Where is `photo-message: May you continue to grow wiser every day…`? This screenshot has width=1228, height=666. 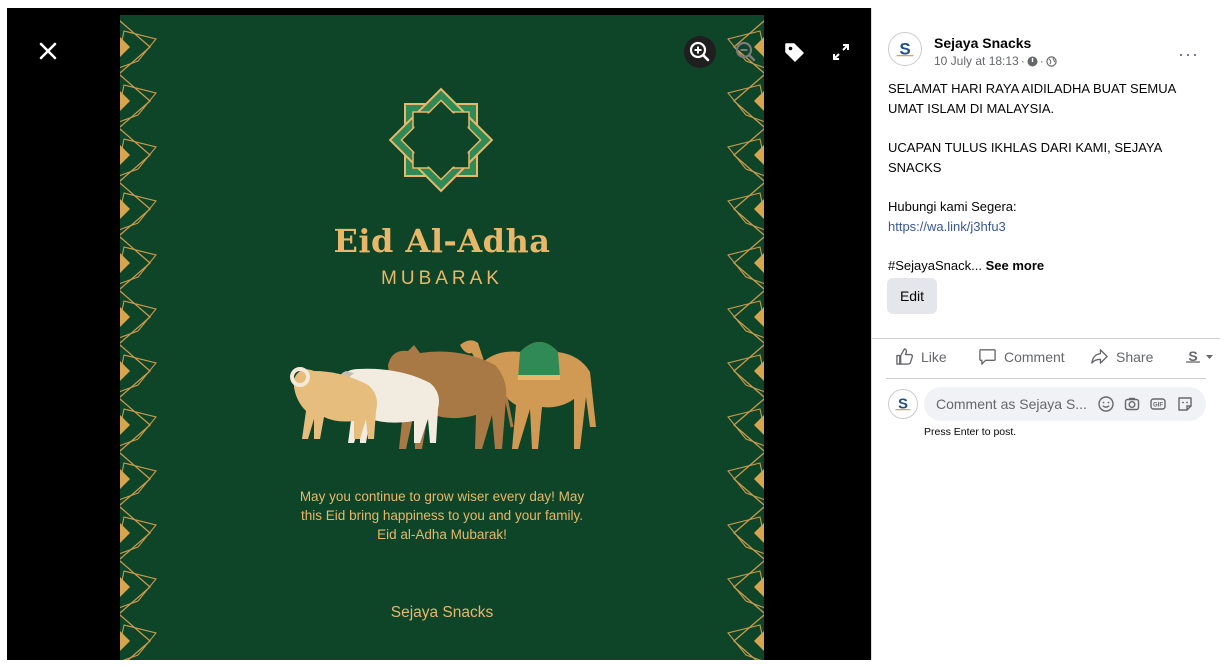
photo-message: May you continue to grow wiser every day… is located at coordinates (442, 515).